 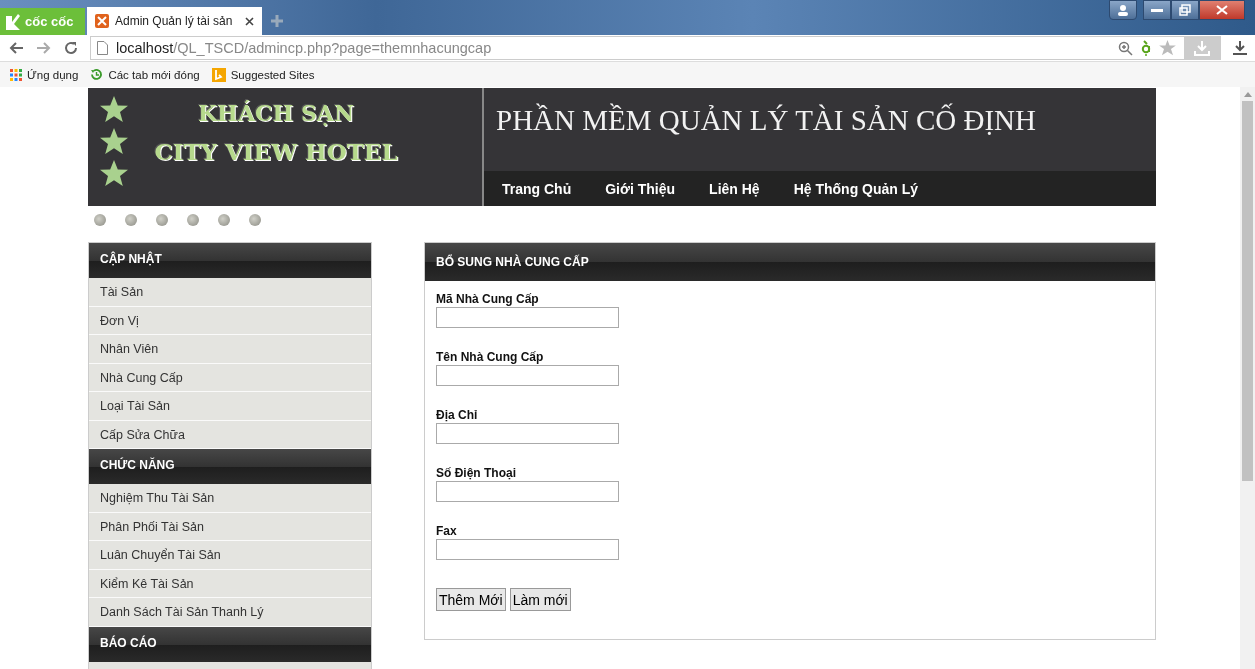 I want to click on page-icon, so click(x=102, y=48).